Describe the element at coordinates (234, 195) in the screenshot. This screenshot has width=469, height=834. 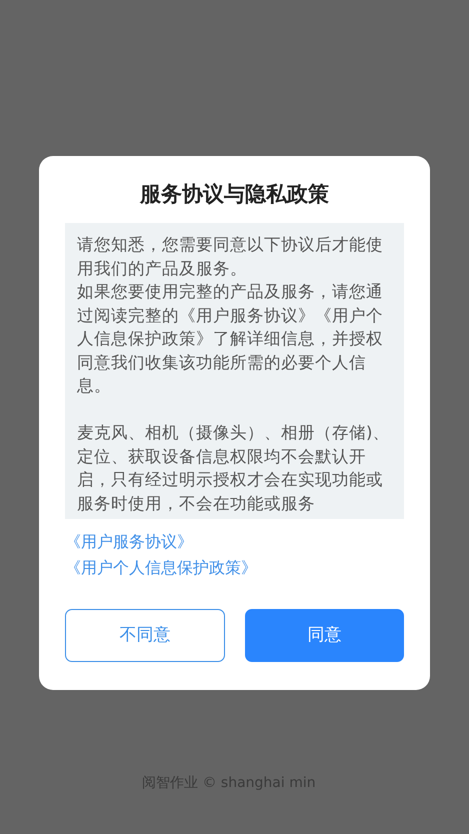
I see `dialog-title: 服务协议与隐私政策` at that location.